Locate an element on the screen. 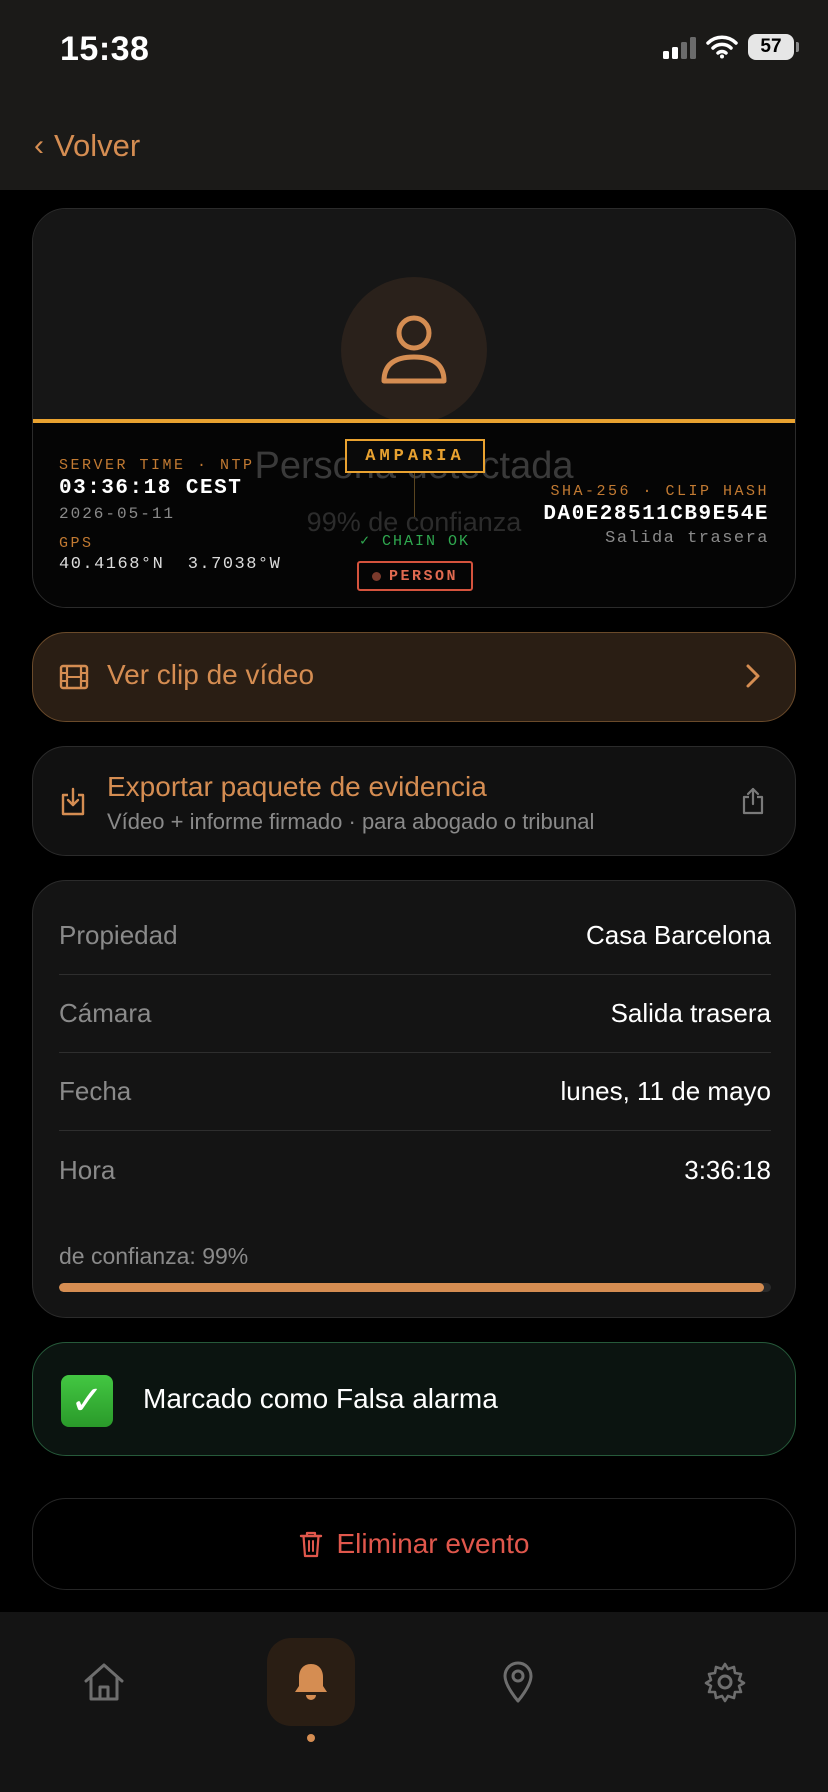 The height and width of the screenshot is (1792, 828). detail-row-date: Fecha lunes, 11 de mayo is located at coordinates (415, 1092).